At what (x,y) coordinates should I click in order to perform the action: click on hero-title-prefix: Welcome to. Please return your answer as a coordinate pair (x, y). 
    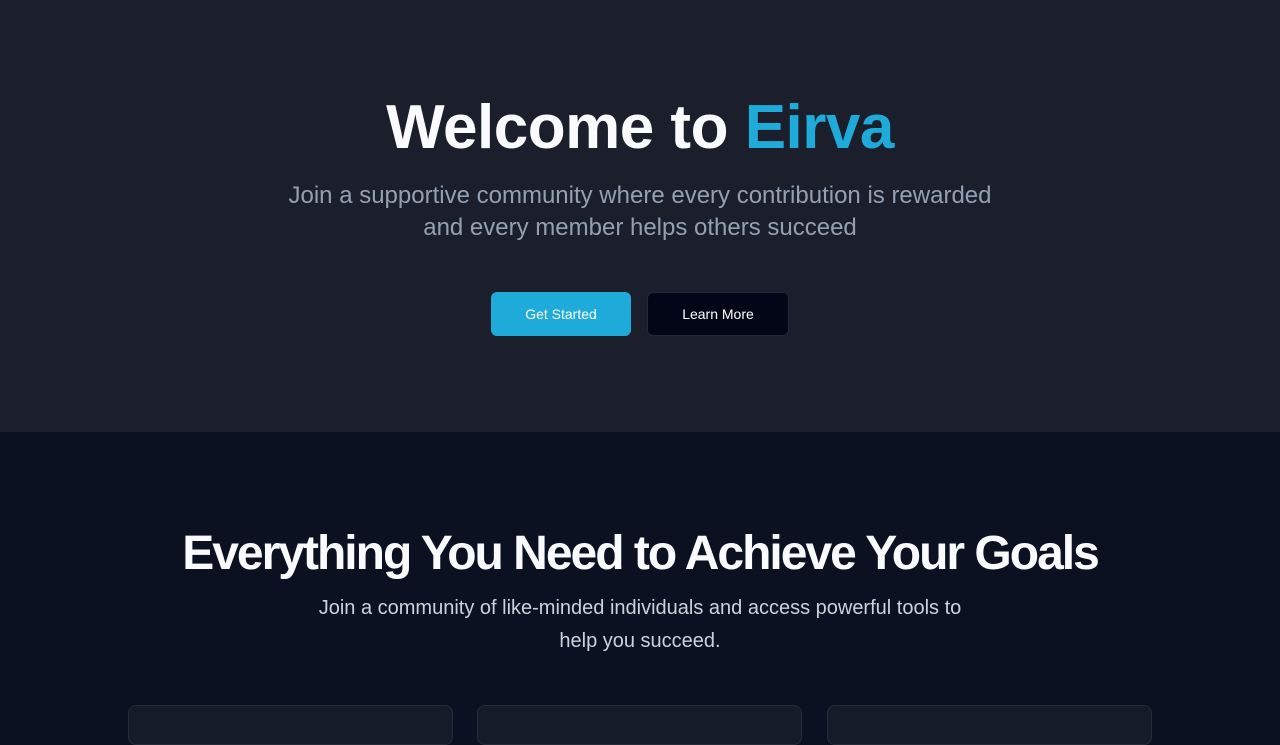
    Looking at the image, I should click on (565, 127).